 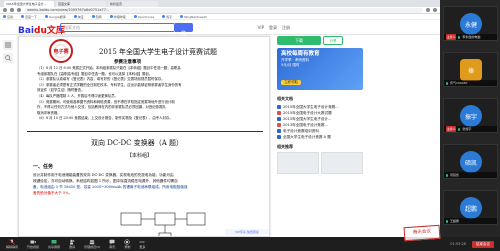 What do you see at coordinates (117, 17) in the screenshot?
I see `bookmark-item: 哔哩哔哩` at bounding box center [117, 17].